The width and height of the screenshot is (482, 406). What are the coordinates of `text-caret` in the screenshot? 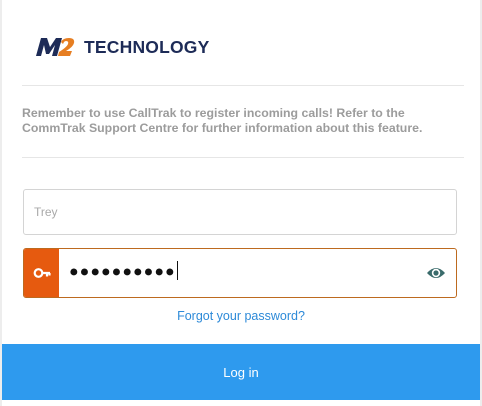 It's located at (177, 270).